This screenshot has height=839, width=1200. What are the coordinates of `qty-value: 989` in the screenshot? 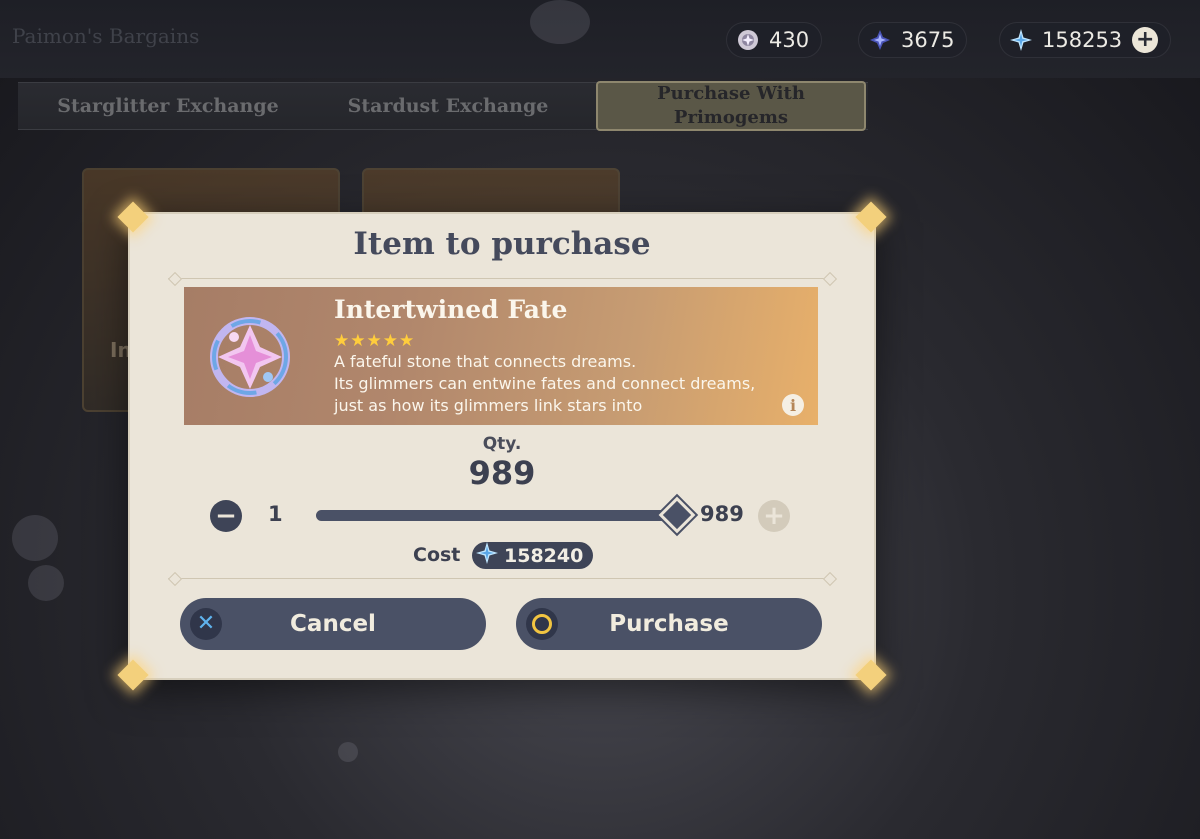 It's located at (502, 473).